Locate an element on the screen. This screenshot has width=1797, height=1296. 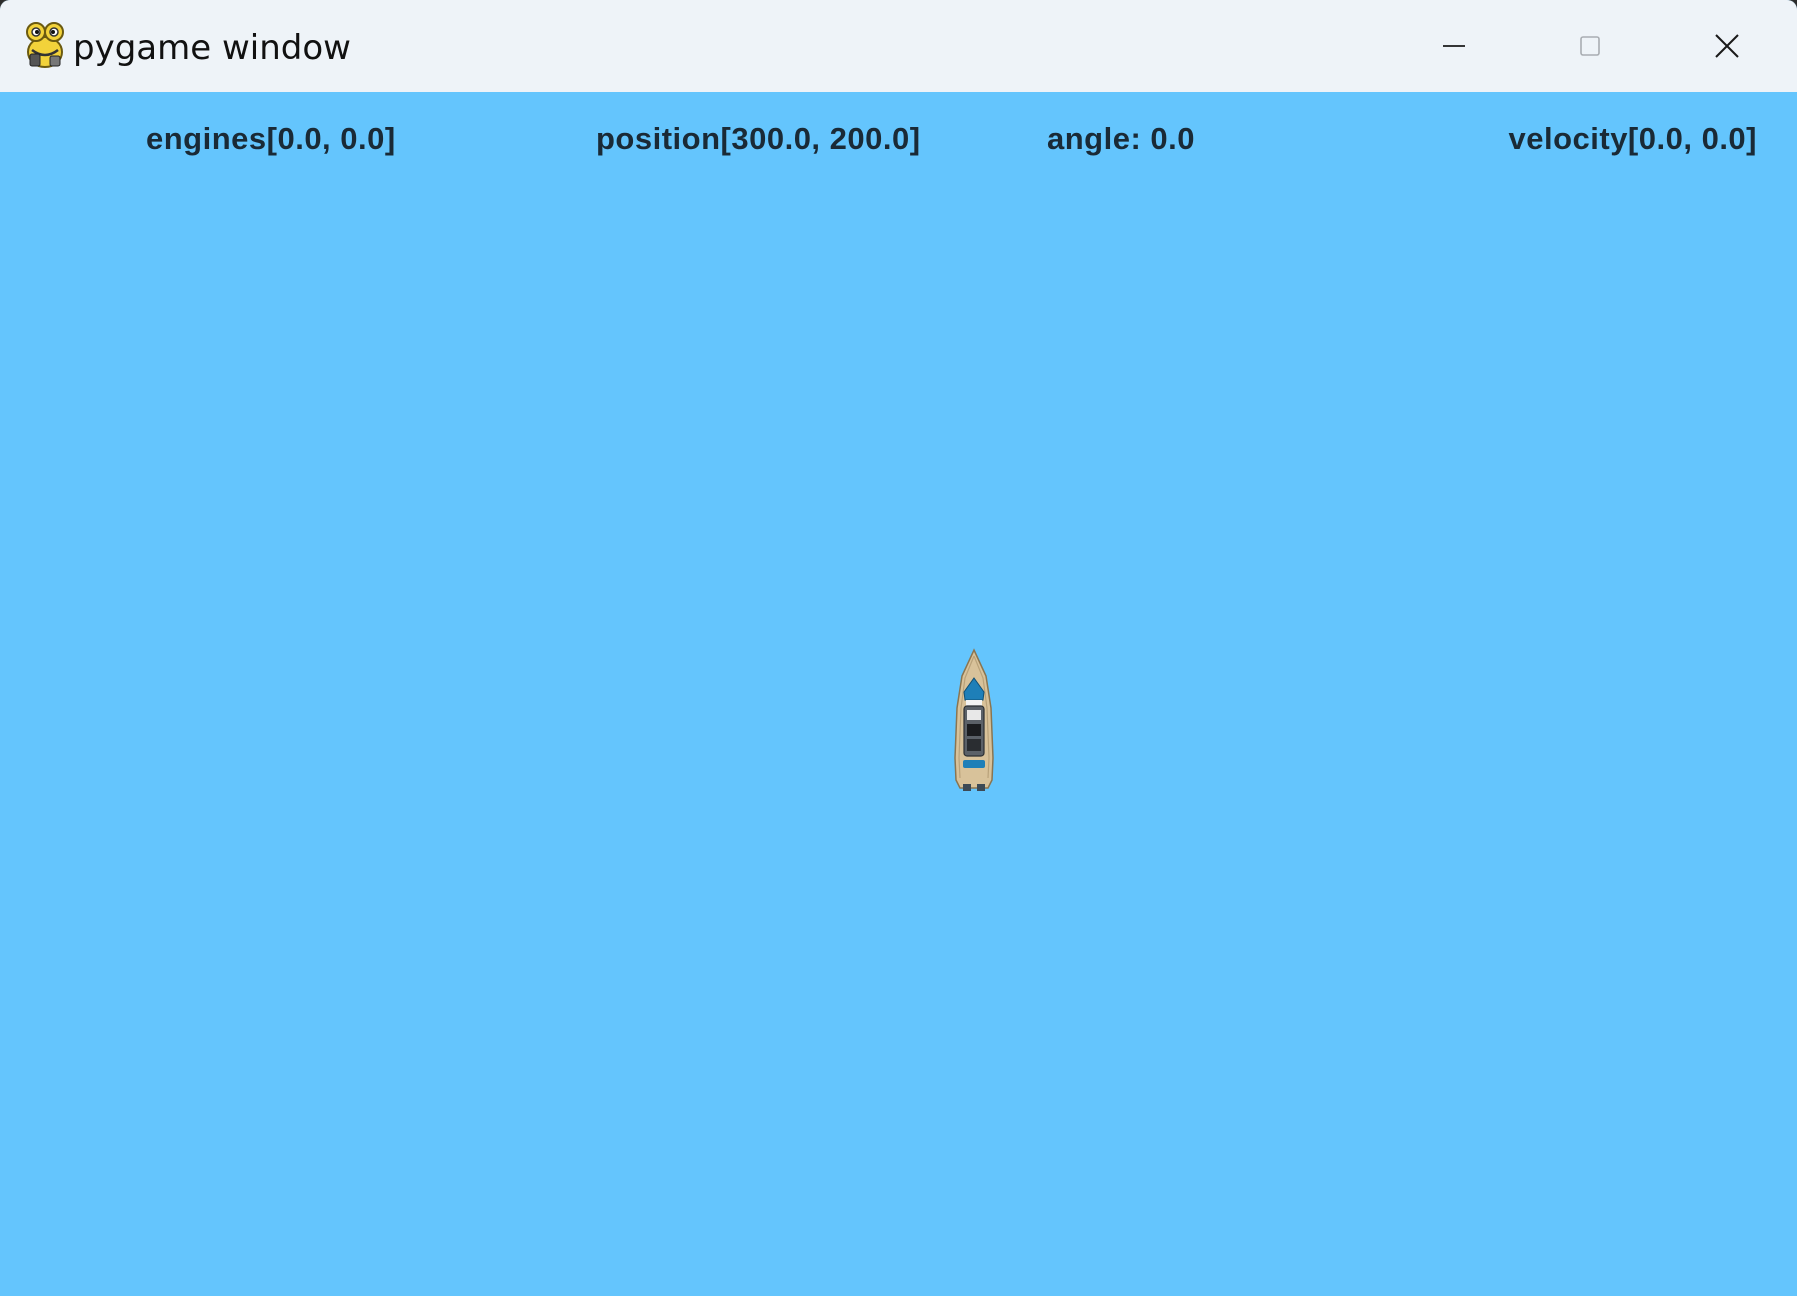
hud-position-readout: position[300.0, 200.0] is located at coordinates (758, 138).